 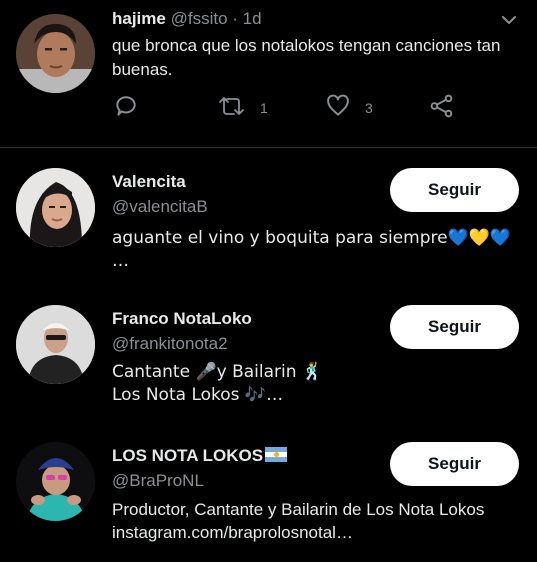 What do you see at coordinates (232, 108) in the screenshot?
I see `retweet-icon` at bounding box center [232, 108].